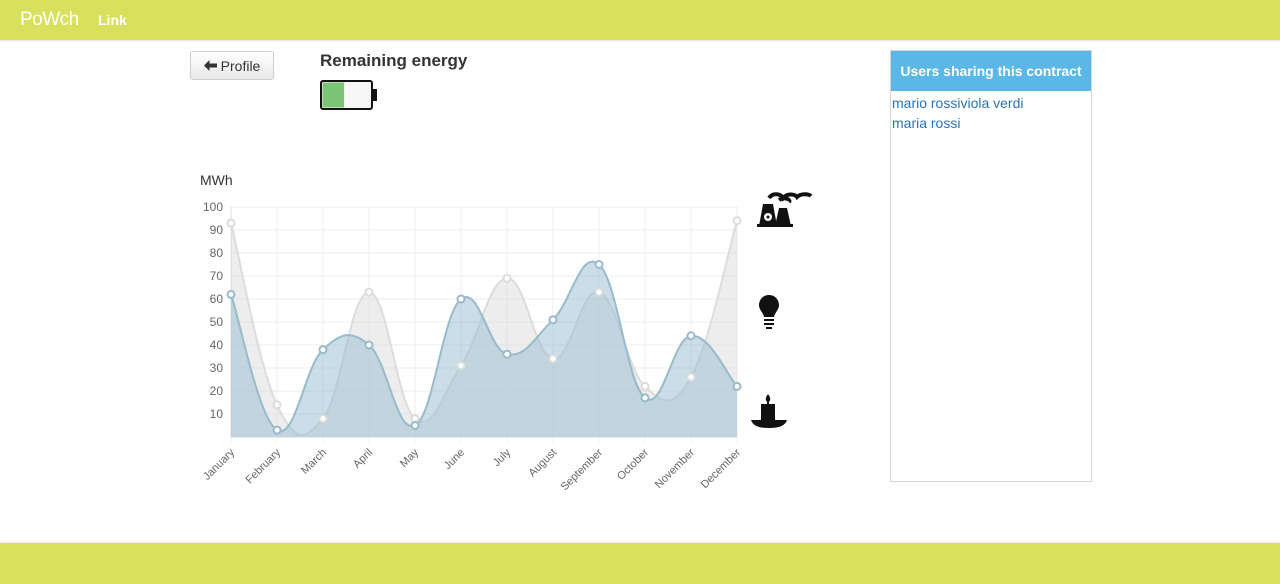 Image resolution: width=1280 pixels, height=584 pixels. What do you see at coordinates (785, 209) in the screenshot?
I see `nuclear-plant-icon` at bounding box center [785, 209].